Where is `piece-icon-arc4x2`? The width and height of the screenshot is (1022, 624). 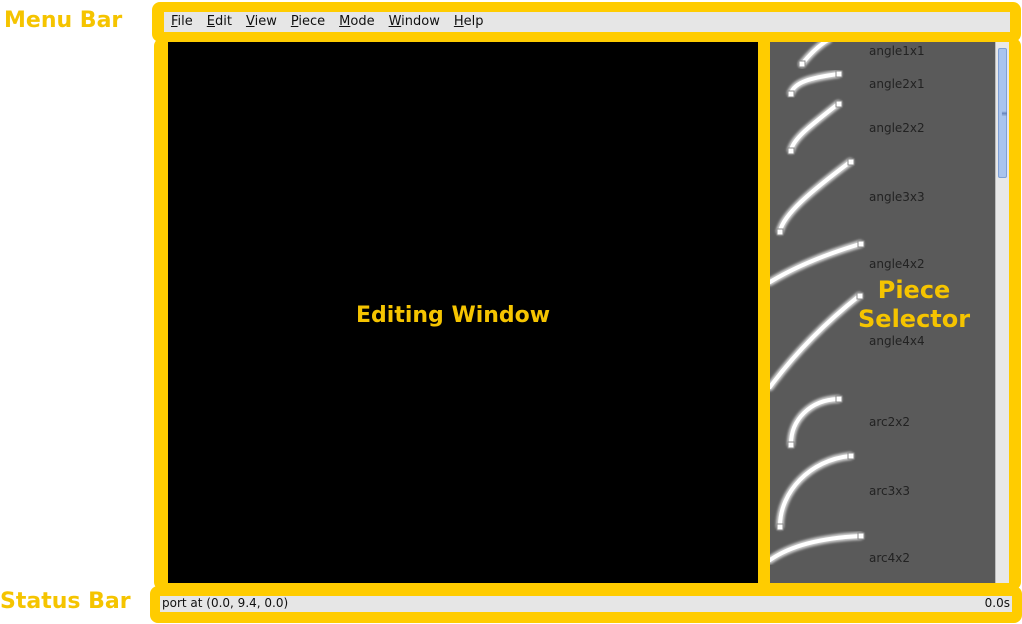 piece-icon-arc4x2 is located at coordinates (817, 548).